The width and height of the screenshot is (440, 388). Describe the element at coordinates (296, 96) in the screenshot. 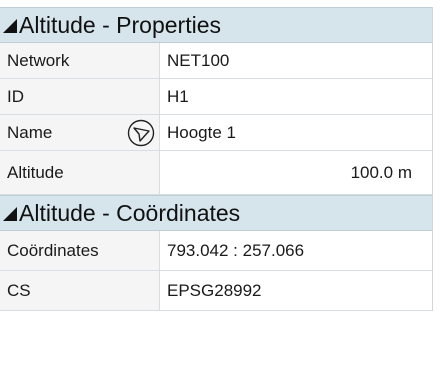

I see `property-value-id: H1` at that location.